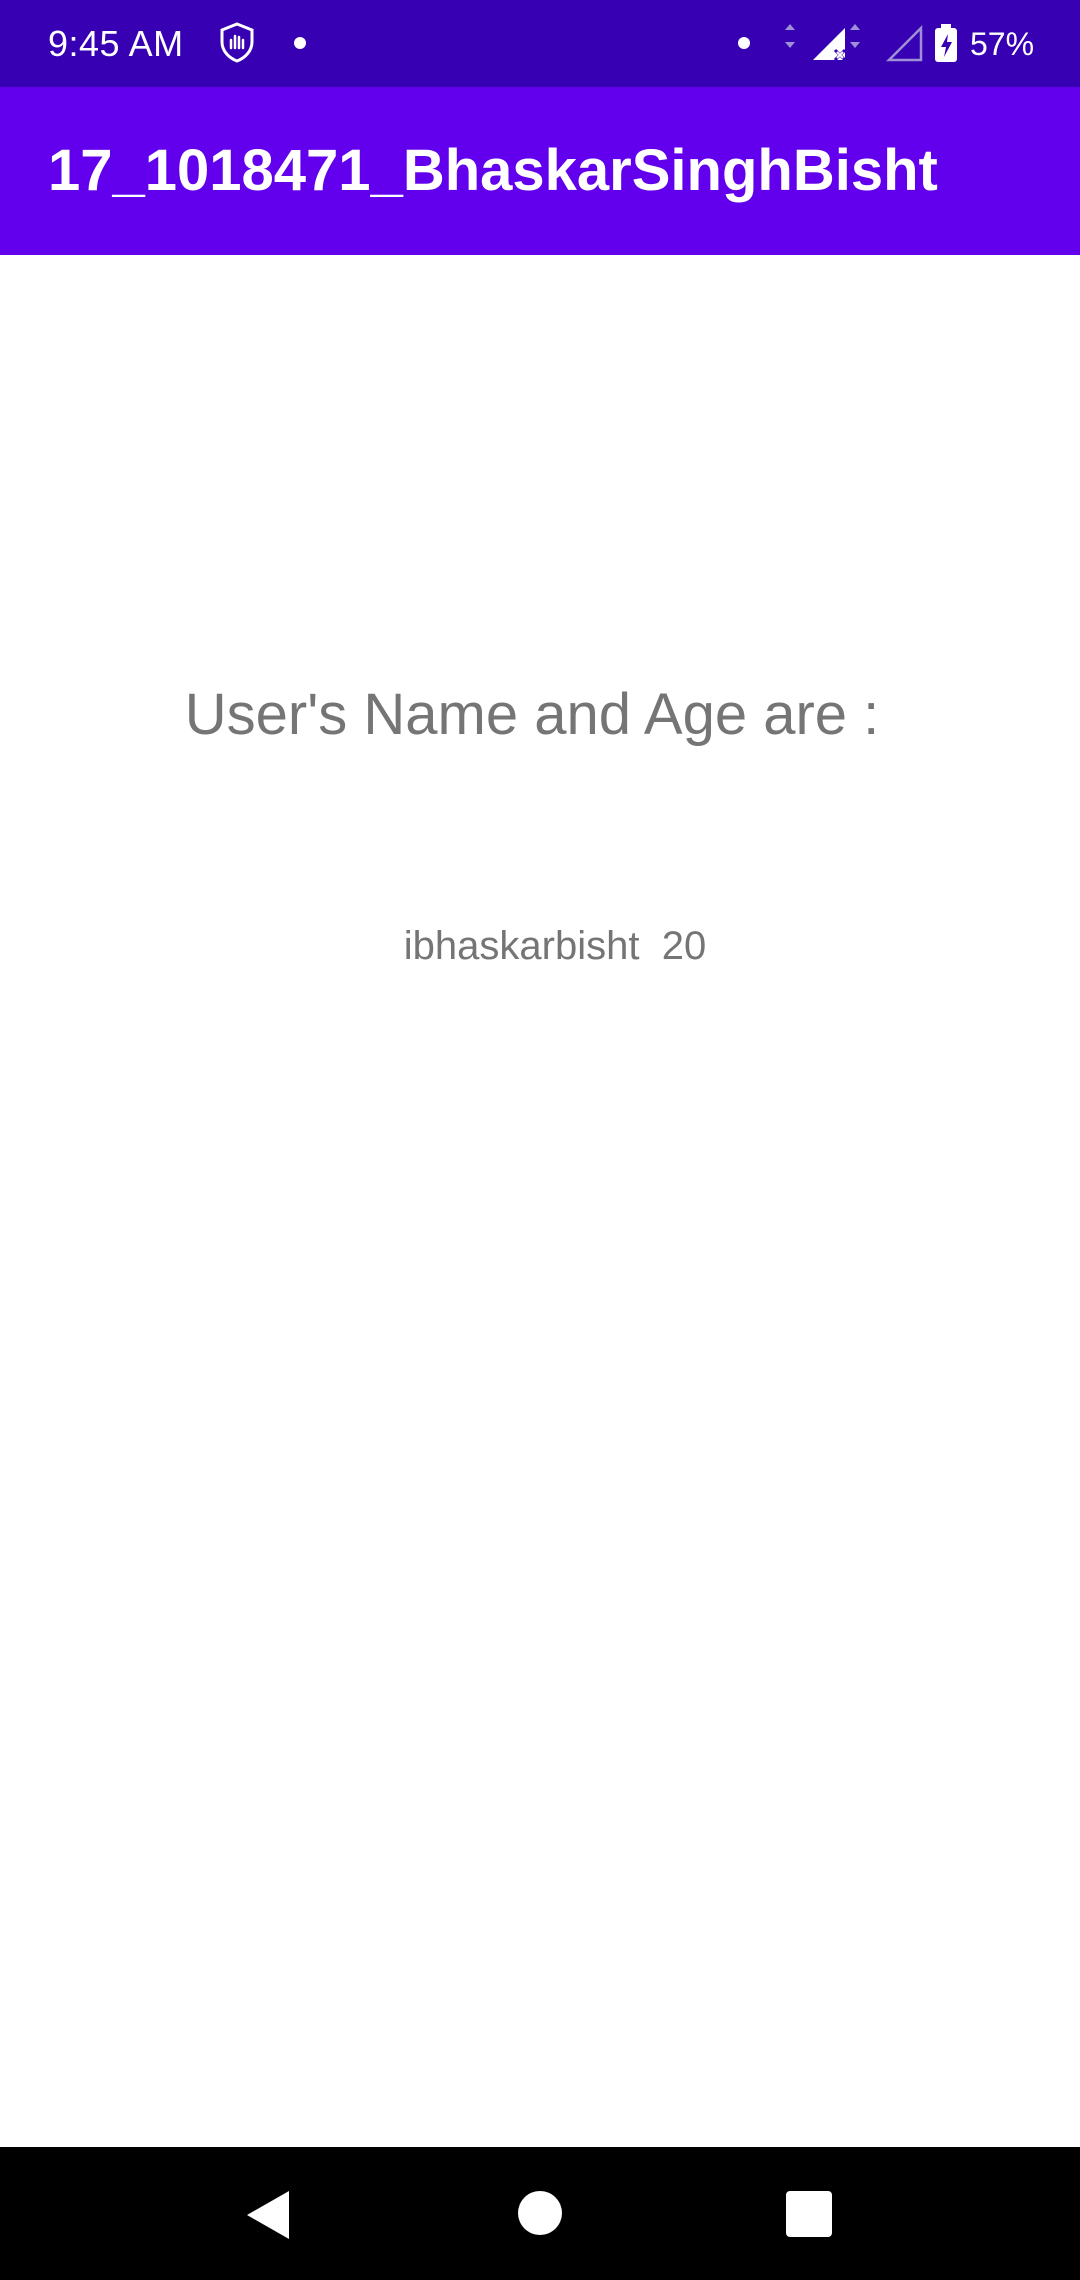 Image resolution: width=1080 pixels, height=2280 pixels. I want to click on home-icon, so click(540, 2213).